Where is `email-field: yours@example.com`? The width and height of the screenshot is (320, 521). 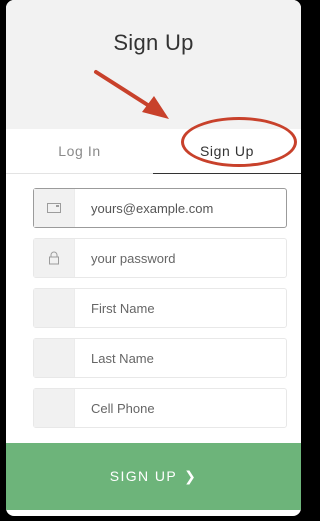
email-field: yours@example.com is located at coordinates (160, 208).